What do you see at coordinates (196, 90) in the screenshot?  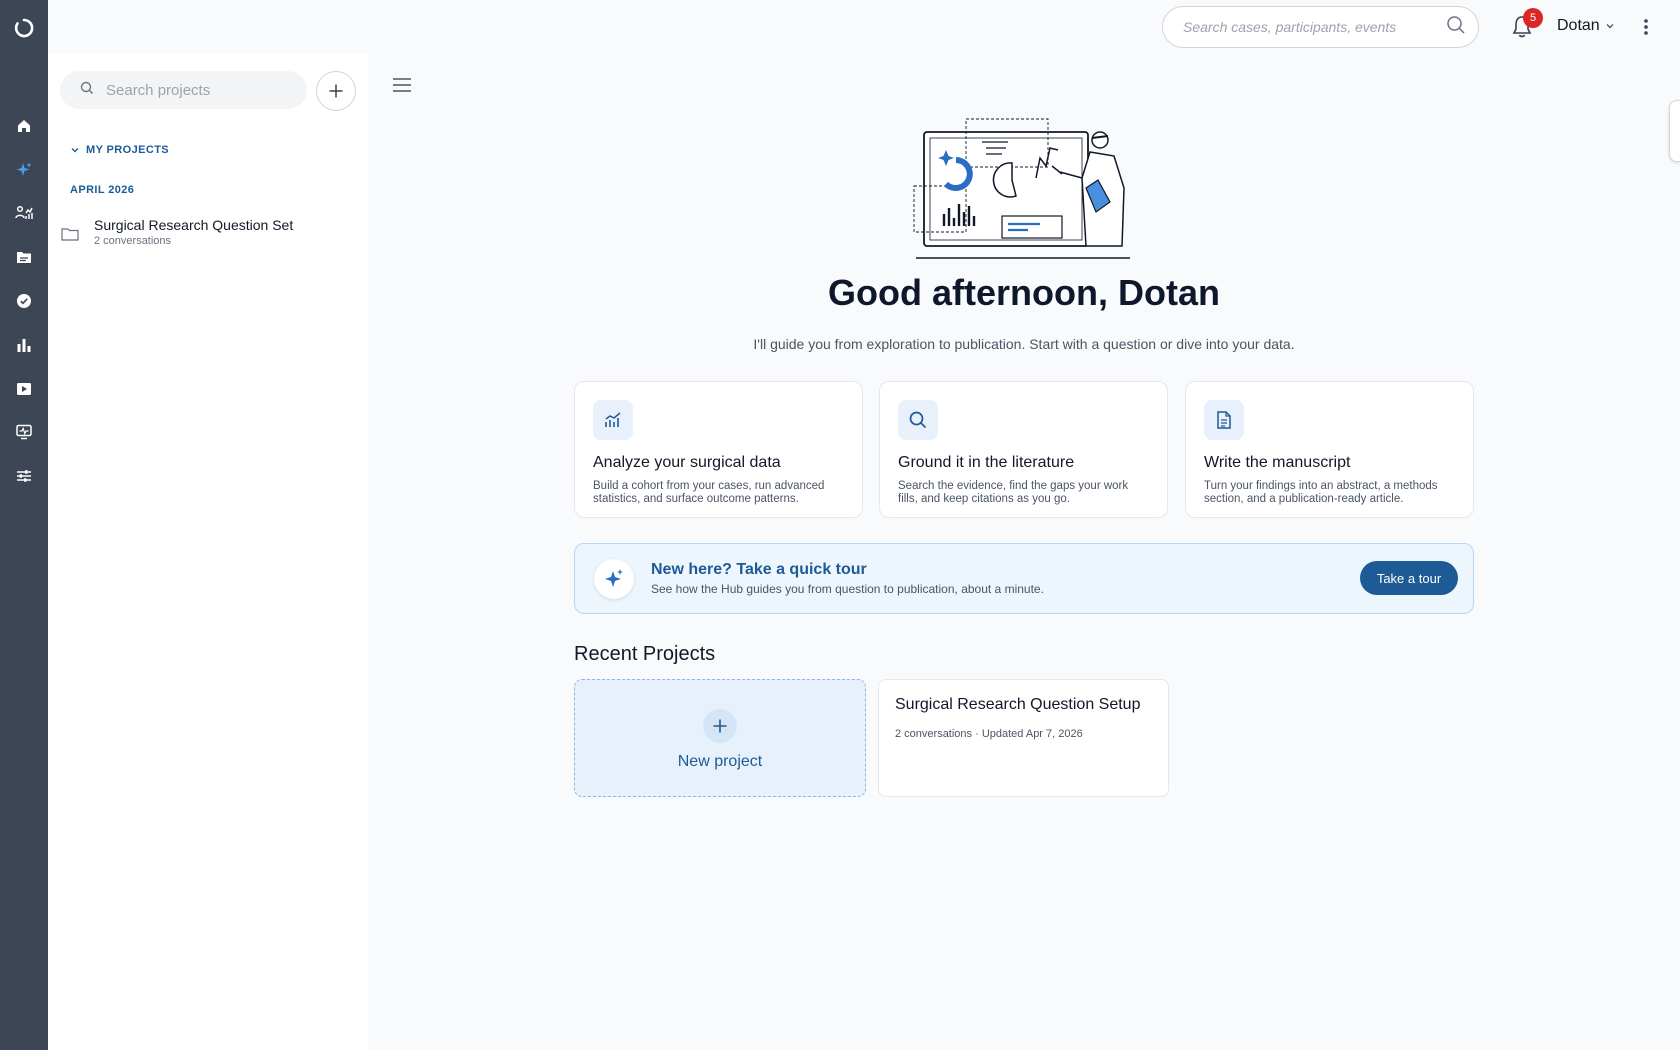 I see `project-search-input` at bounding box center [196, 90].